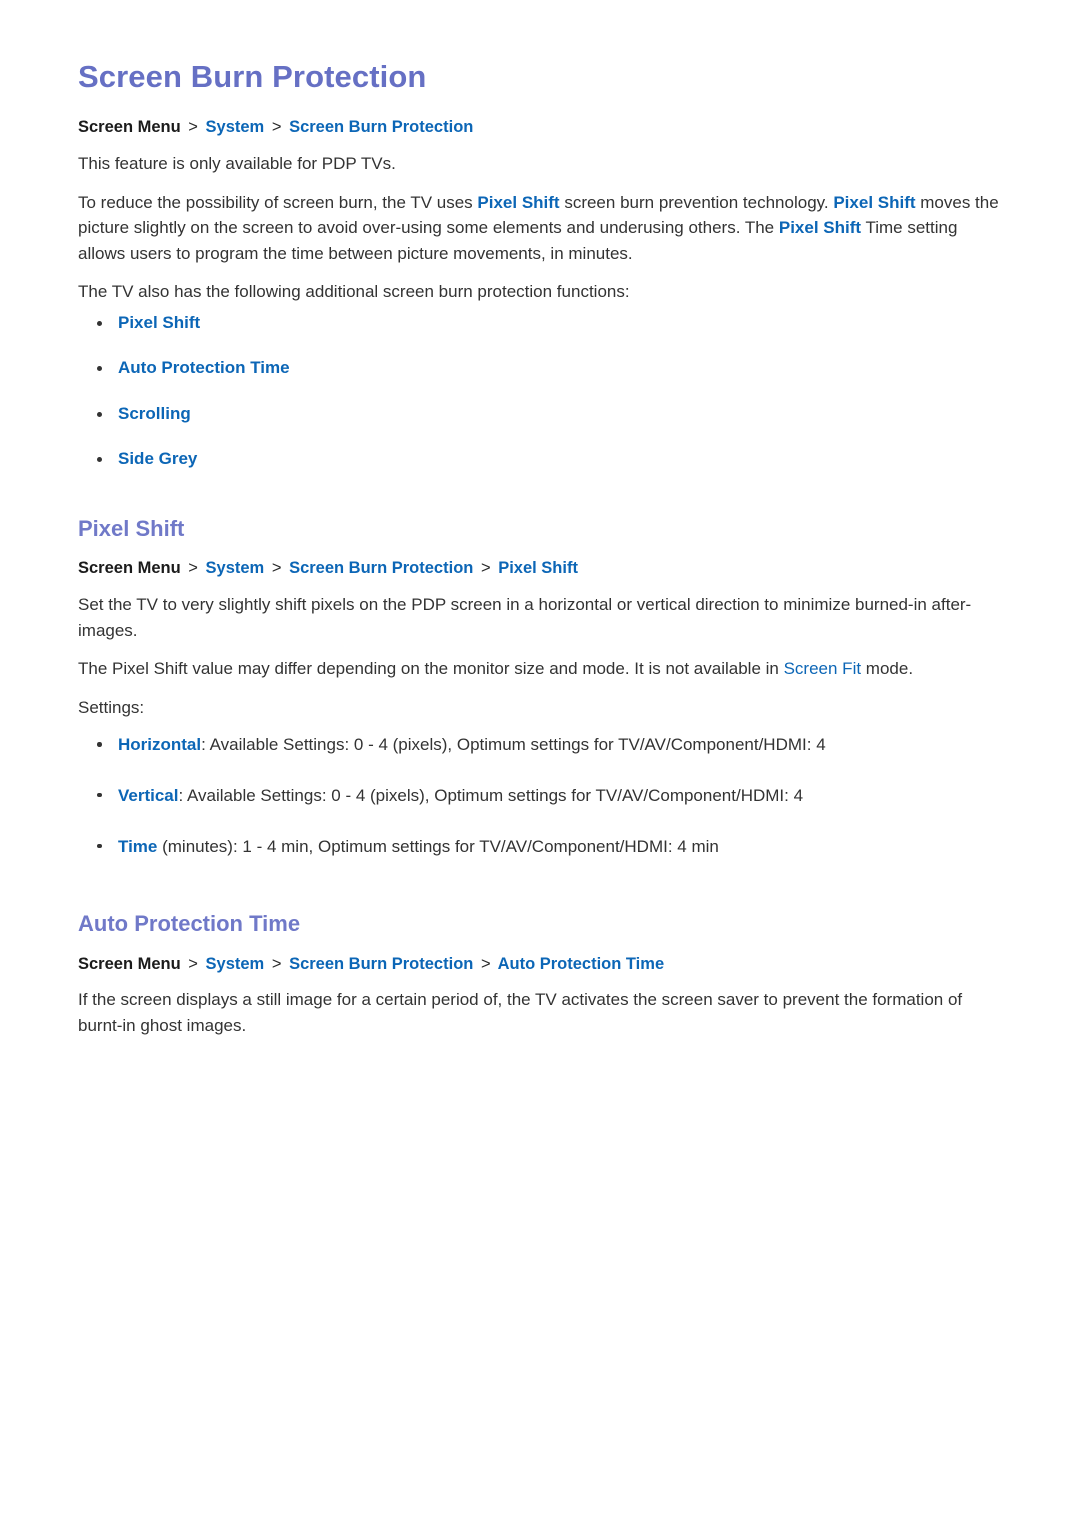  Describe the element at coordinates (696, 202) in the screenshot. I see `text-run: screen burn prevention technology.` at that location.